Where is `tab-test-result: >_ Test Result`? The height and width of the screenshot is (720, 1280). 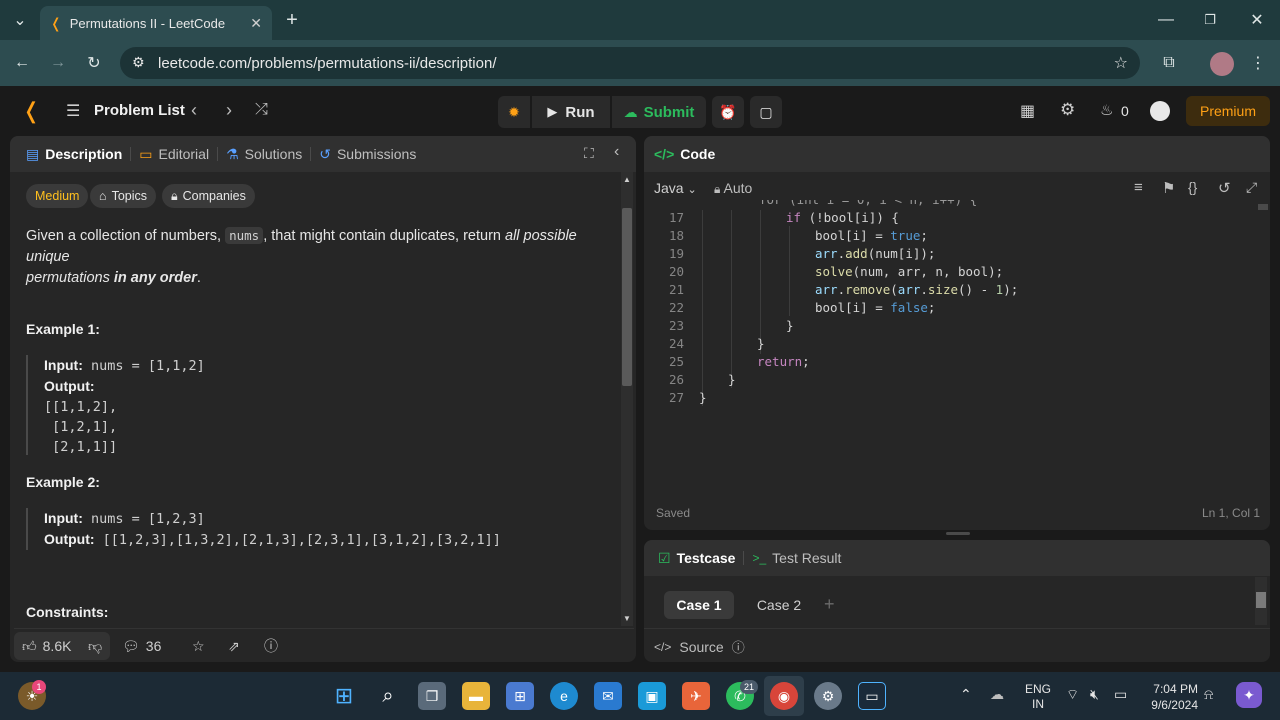 tab-test-result: >_ Test Result is located at coordinates (796, 558).